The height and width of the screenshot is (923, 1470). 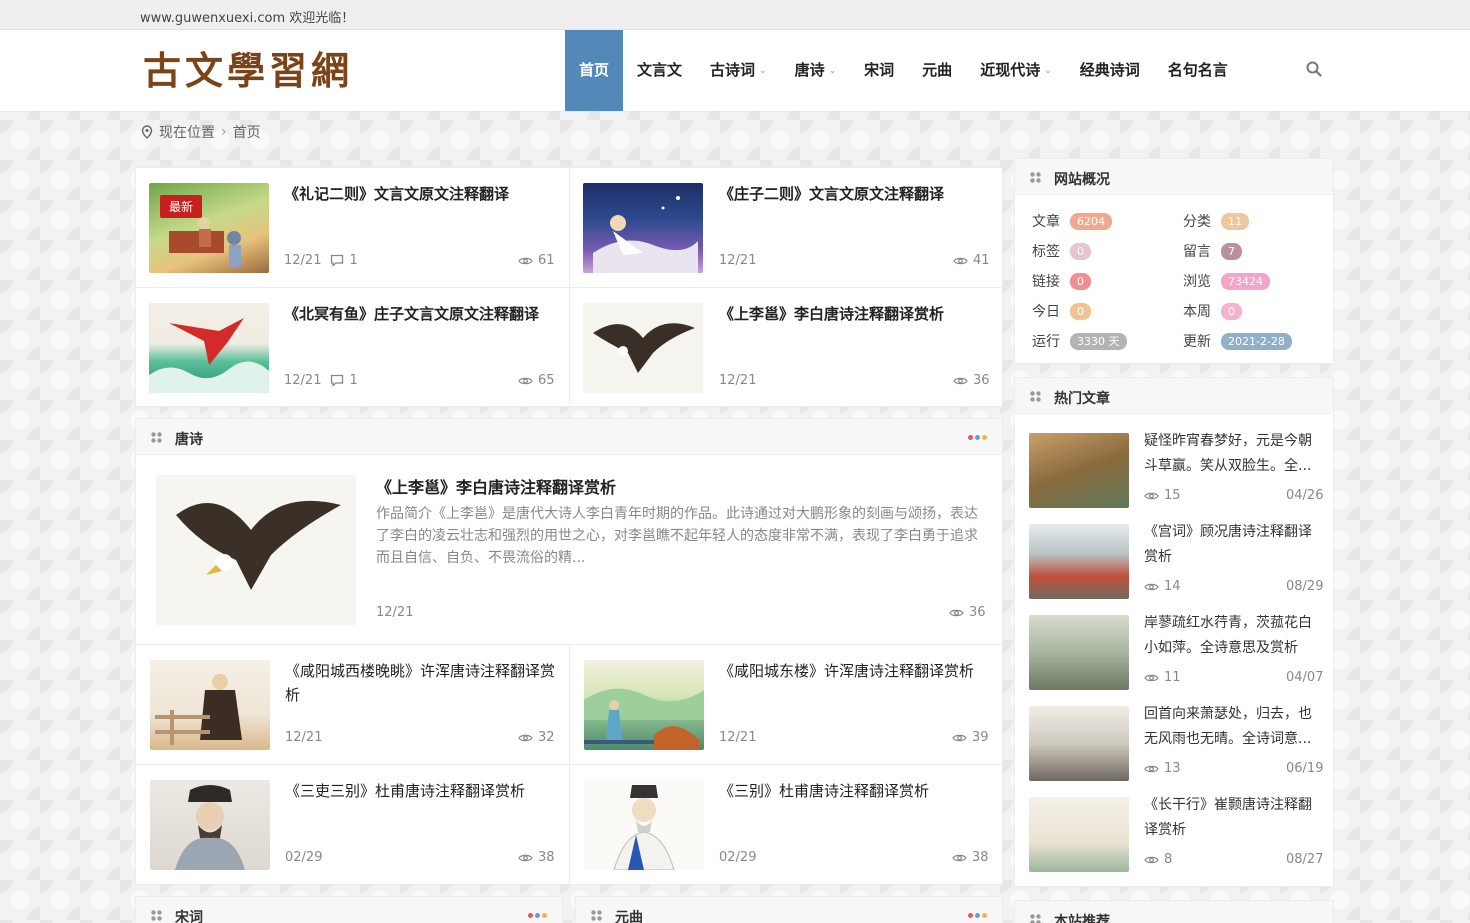 What do you see at coordinates (1172, 768) in the screenshot?
I see `view-number: 13` at bounding box center [1172, 768].